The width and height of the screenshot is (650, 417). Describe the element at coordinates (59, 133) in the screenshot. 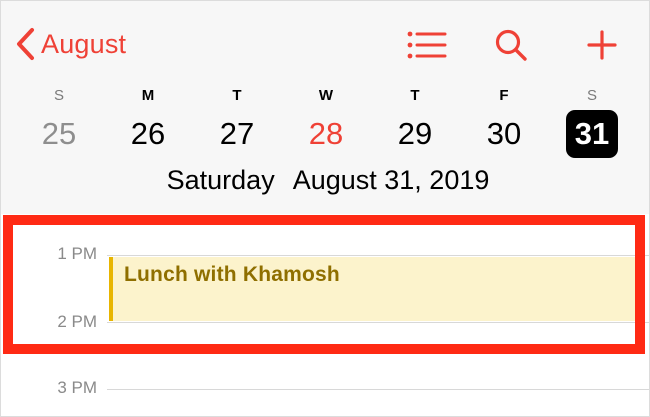

I see `day-number: 25` at that location.